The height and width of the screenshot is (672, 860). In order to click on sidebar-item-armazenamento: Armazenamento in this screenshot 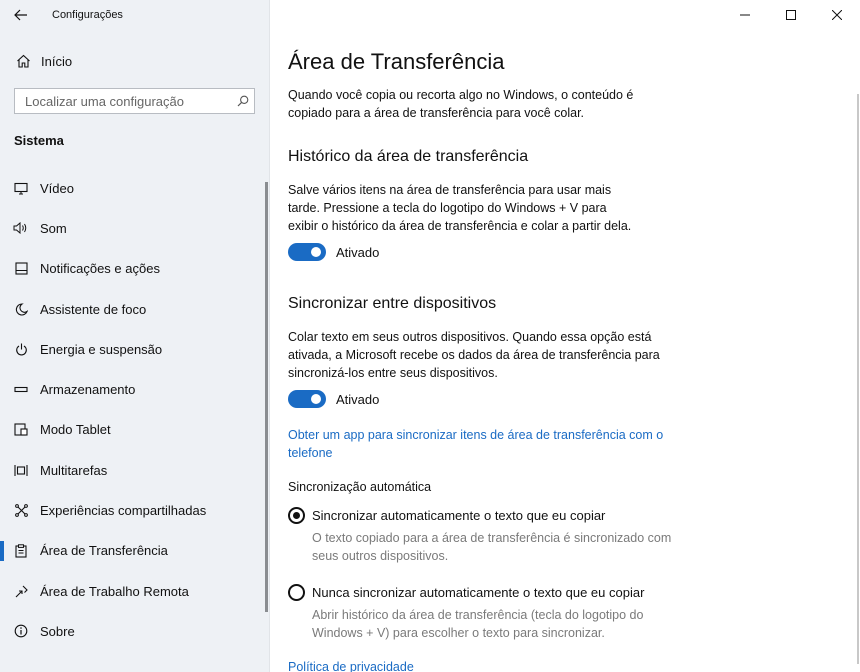, I will do `click(131, 389)`.